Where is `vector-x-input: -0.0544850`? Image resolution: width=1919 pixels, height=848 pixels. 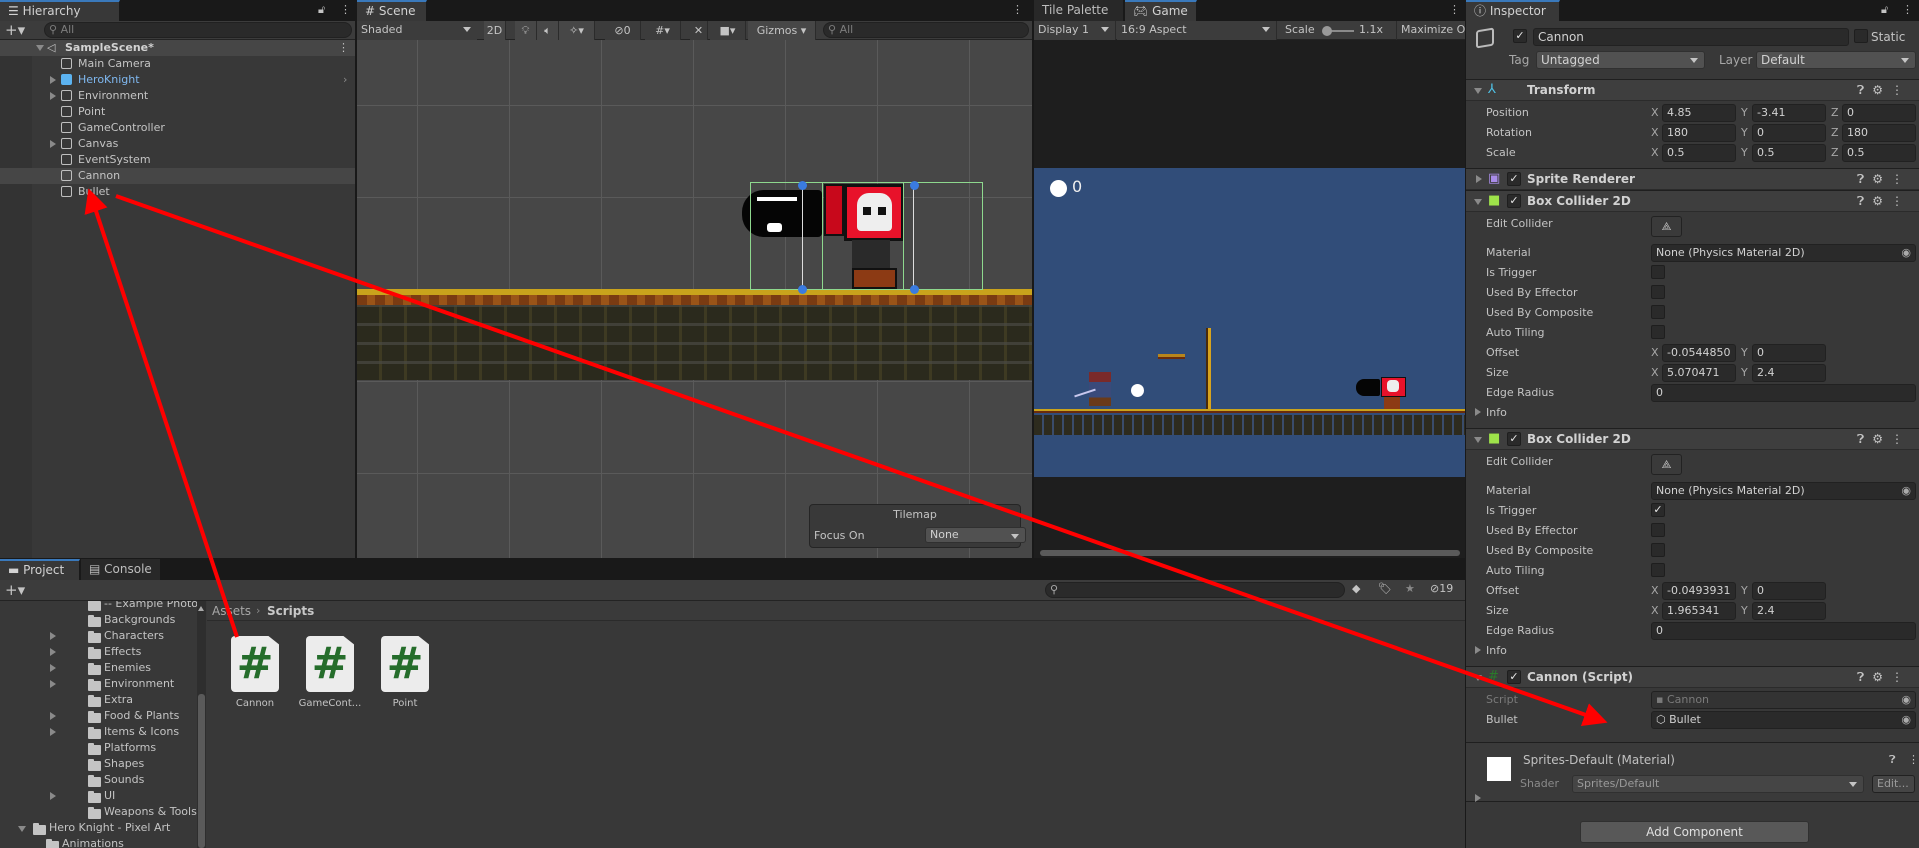
vector-x-input: -0.0544850 is located at coordinates (1699, 353).